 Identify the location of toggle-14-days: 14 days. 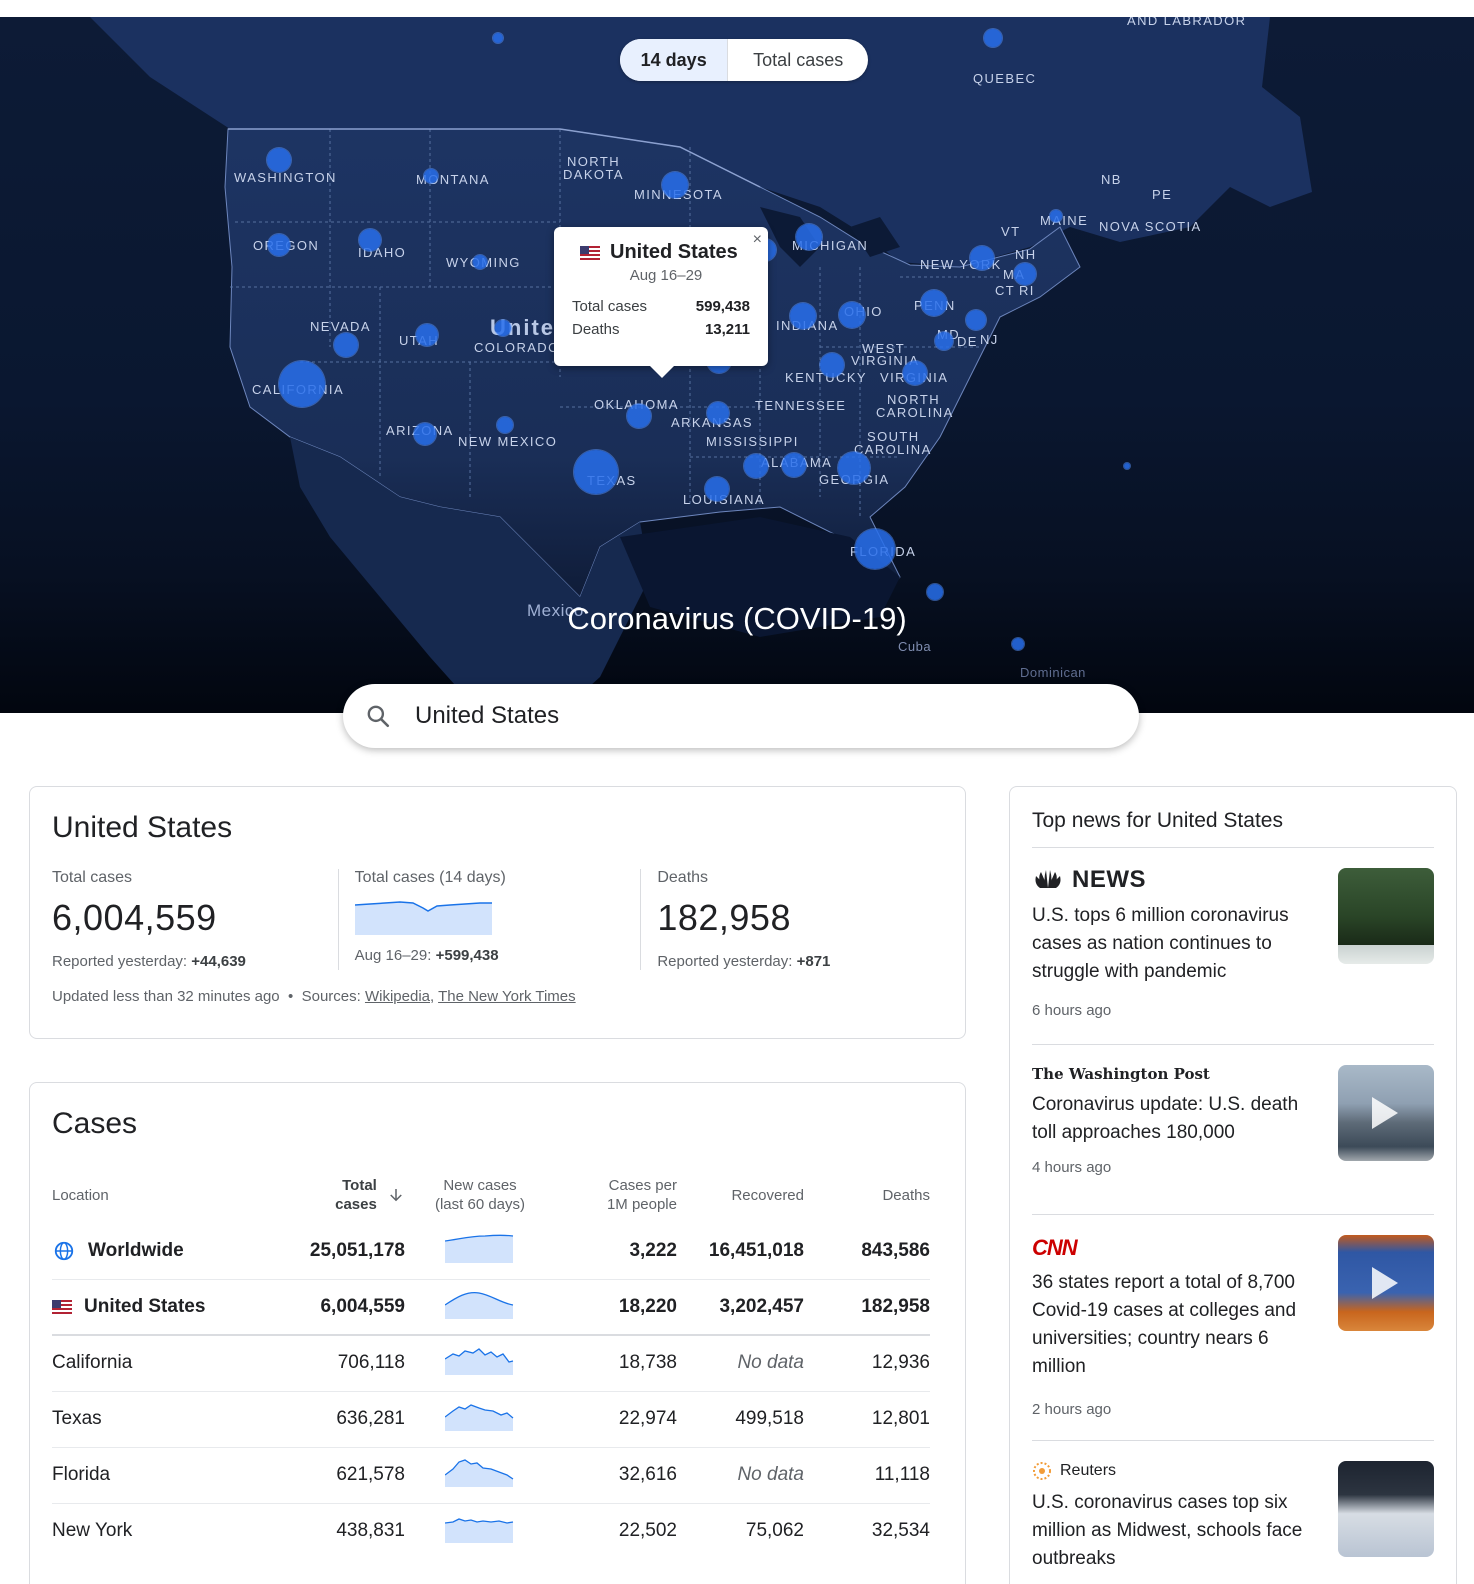
(674, 60).